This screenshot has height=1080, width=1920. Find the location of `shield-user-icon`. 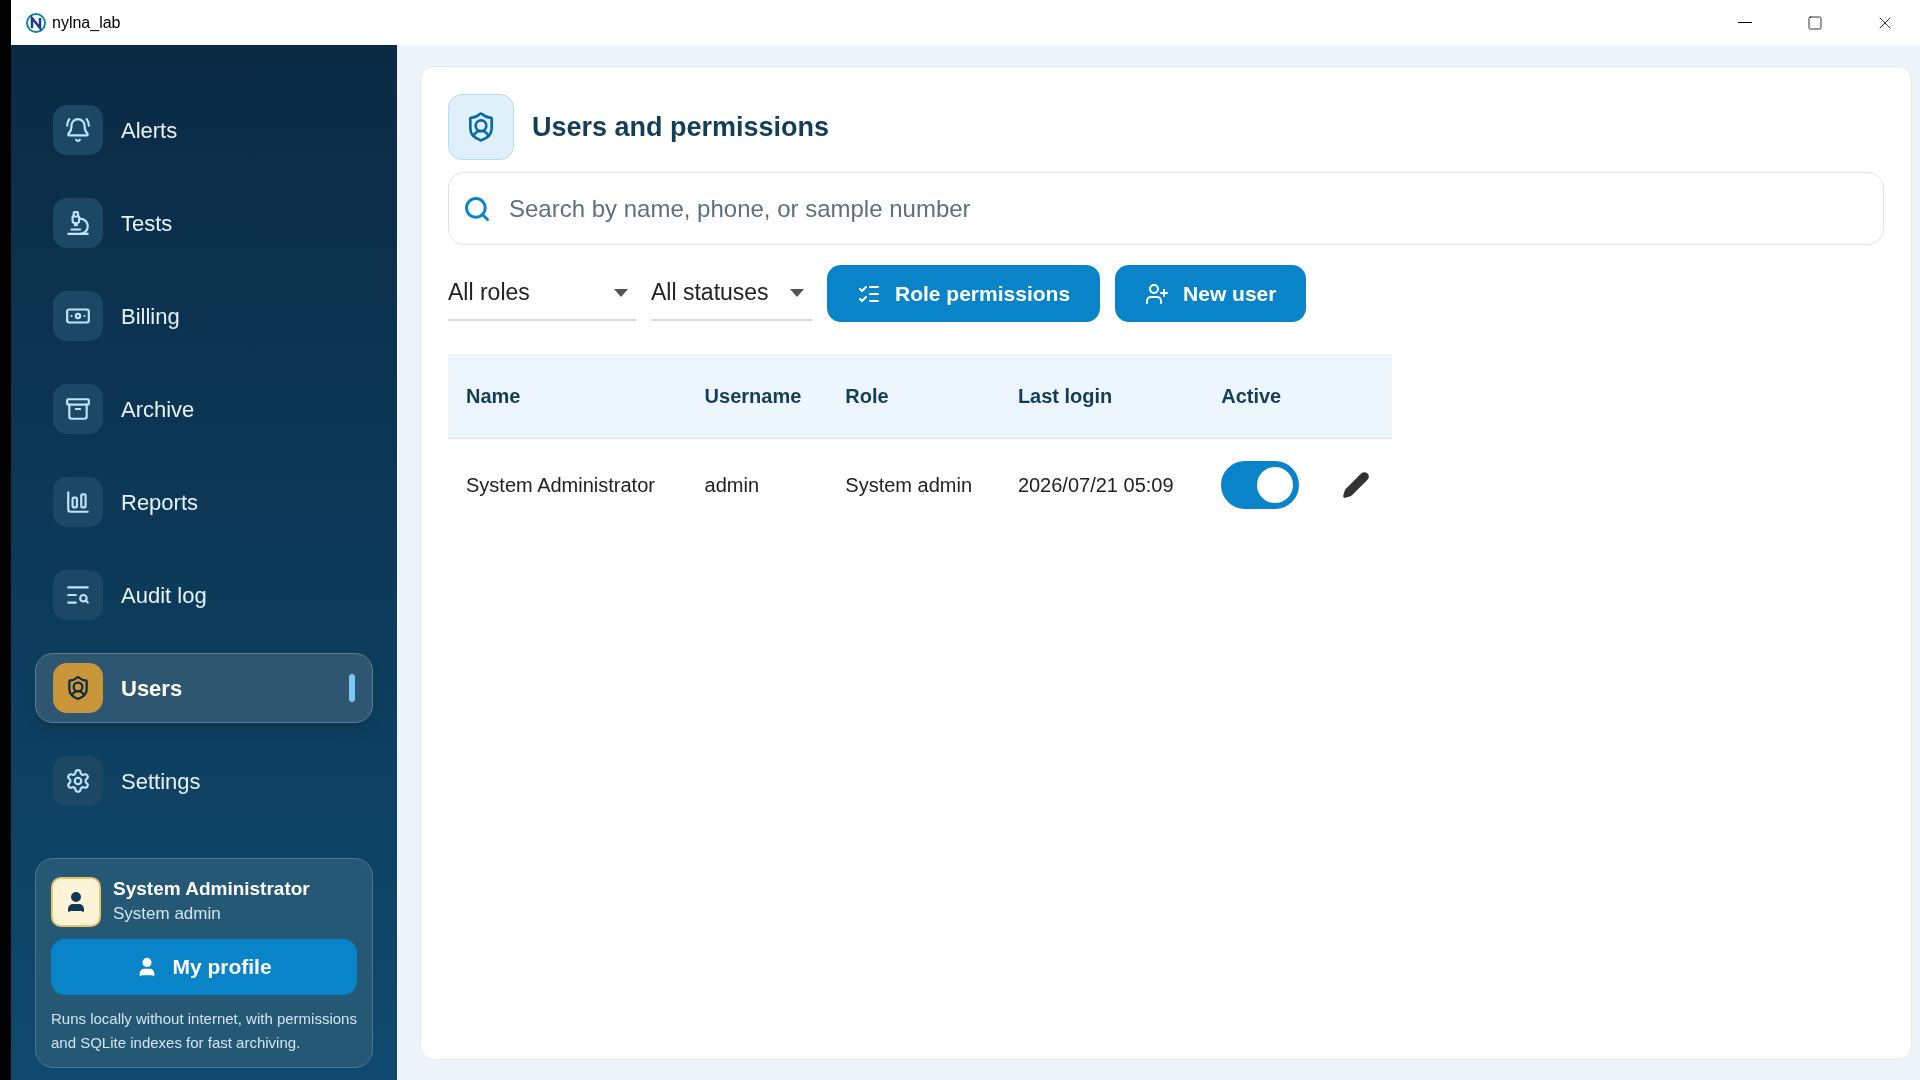

shield-user-icon is located at coordinates (78, 688).